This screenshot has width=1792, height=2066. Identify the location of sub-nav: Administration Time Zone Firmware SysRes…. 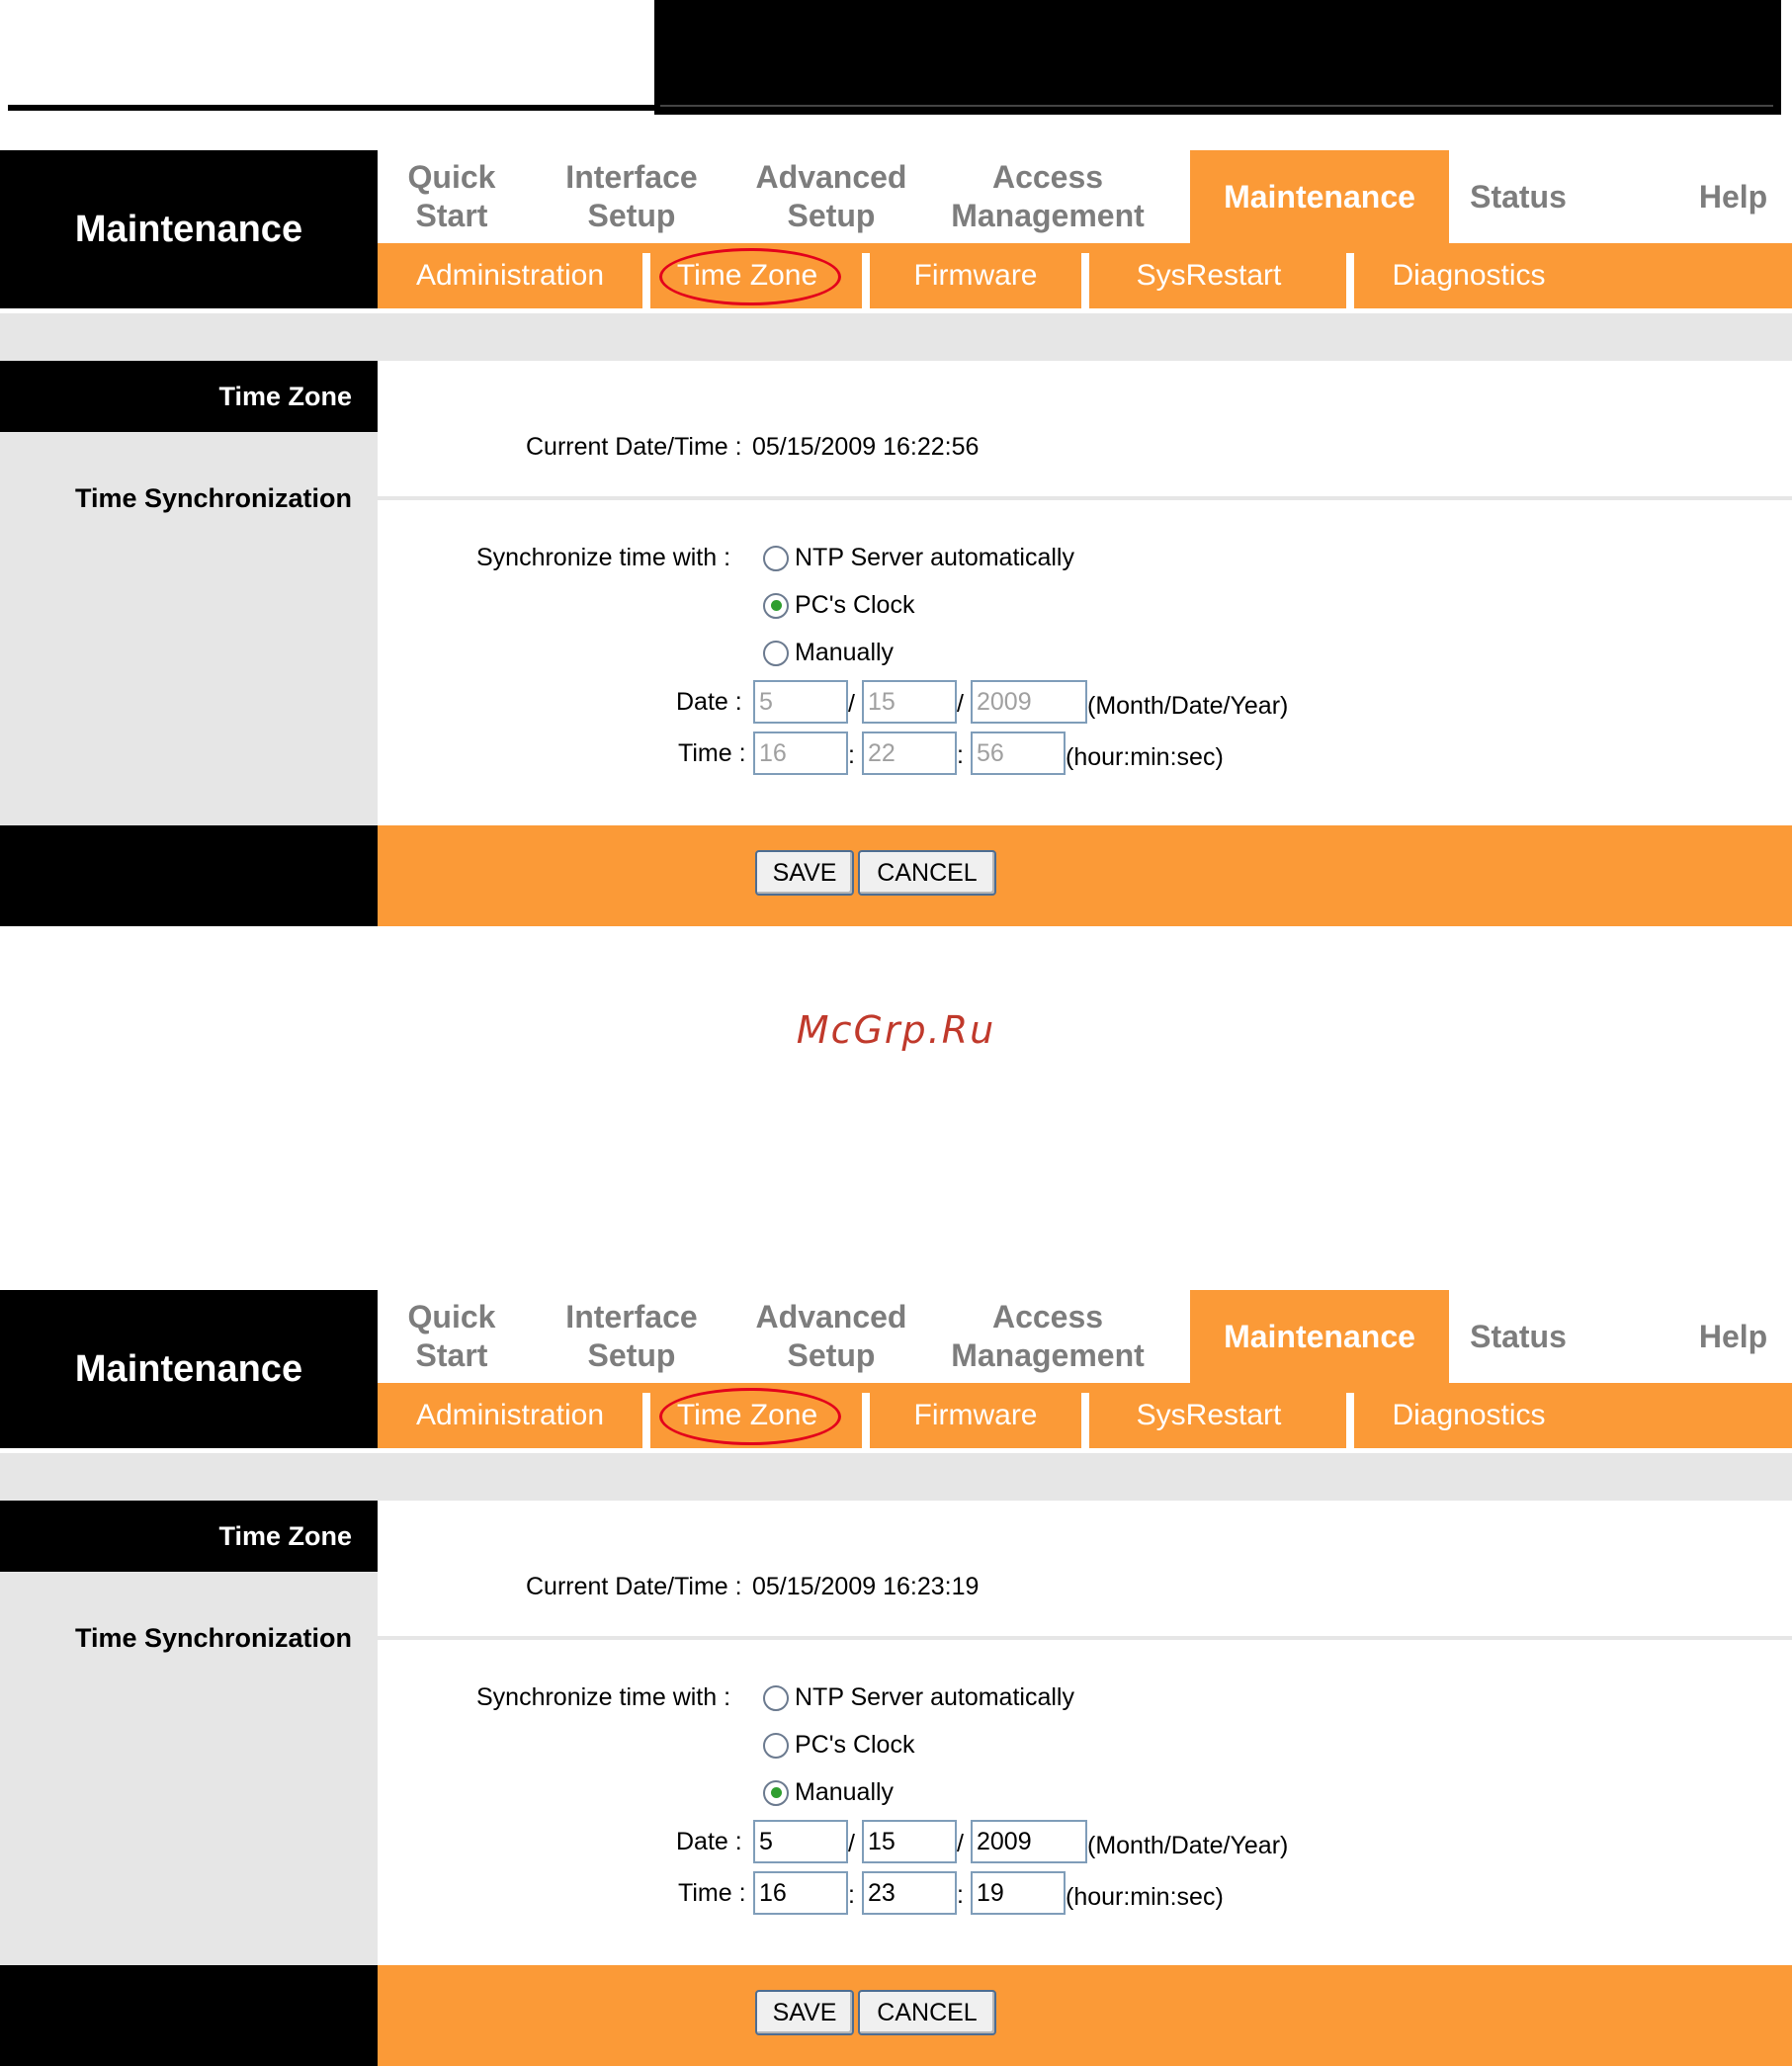
(1085, 275).